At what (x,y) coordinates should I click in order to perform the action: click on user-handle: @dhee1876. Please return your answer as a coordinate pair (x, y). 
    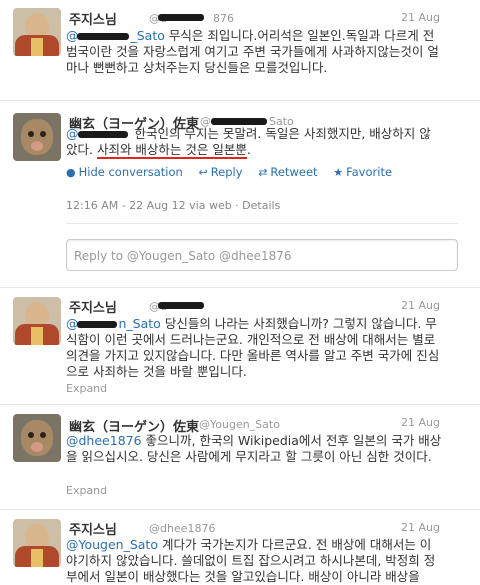
    Looking at the image, I should click on (182, 528).